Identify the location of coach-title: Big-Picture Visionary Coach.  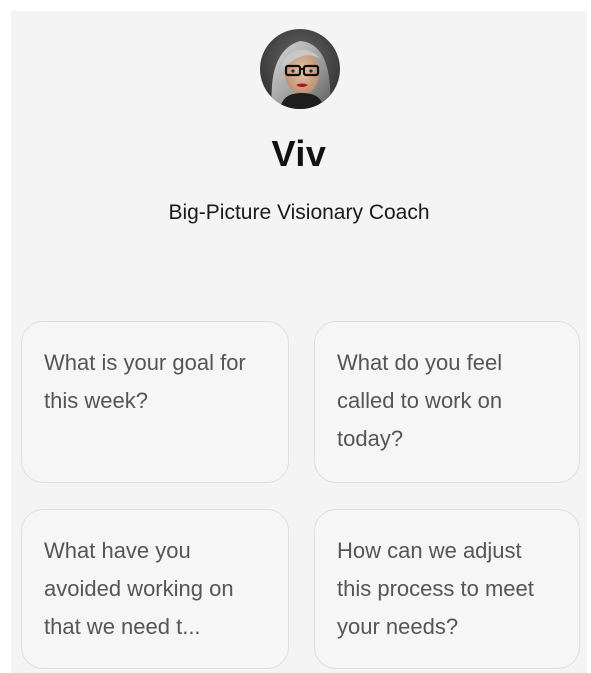
(299, 212).